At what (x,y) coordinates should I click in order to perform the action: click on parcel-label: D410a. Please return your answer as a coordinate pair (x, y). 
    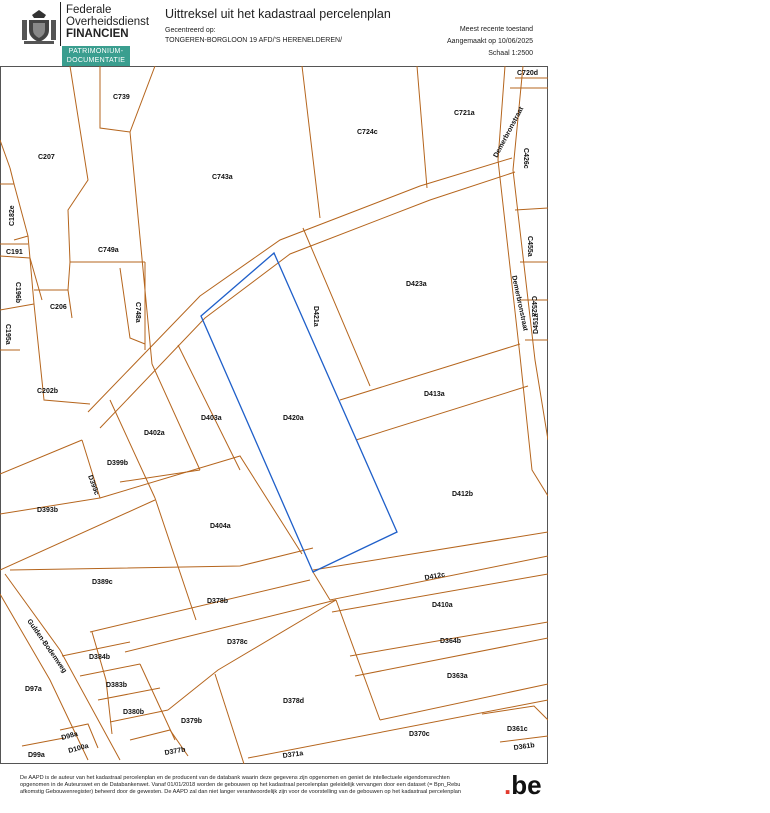
    Looking at the image, I should click on (442, 605).